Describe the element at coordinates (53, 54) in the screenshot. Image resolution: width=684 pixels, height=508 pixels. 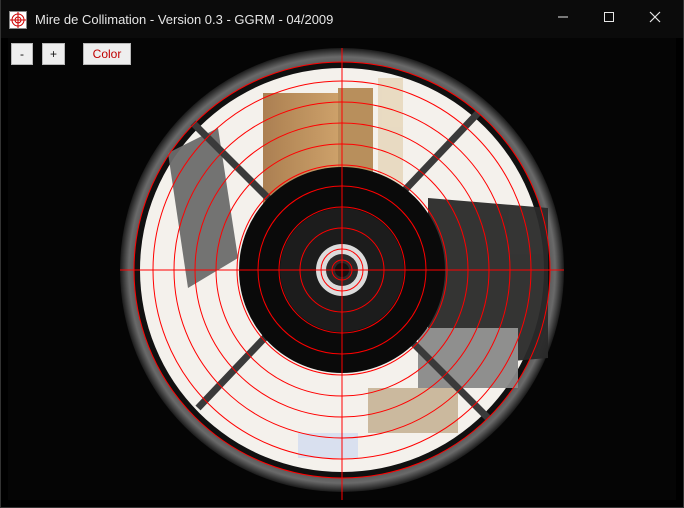
I see `zoom-in-button: +` at that location.